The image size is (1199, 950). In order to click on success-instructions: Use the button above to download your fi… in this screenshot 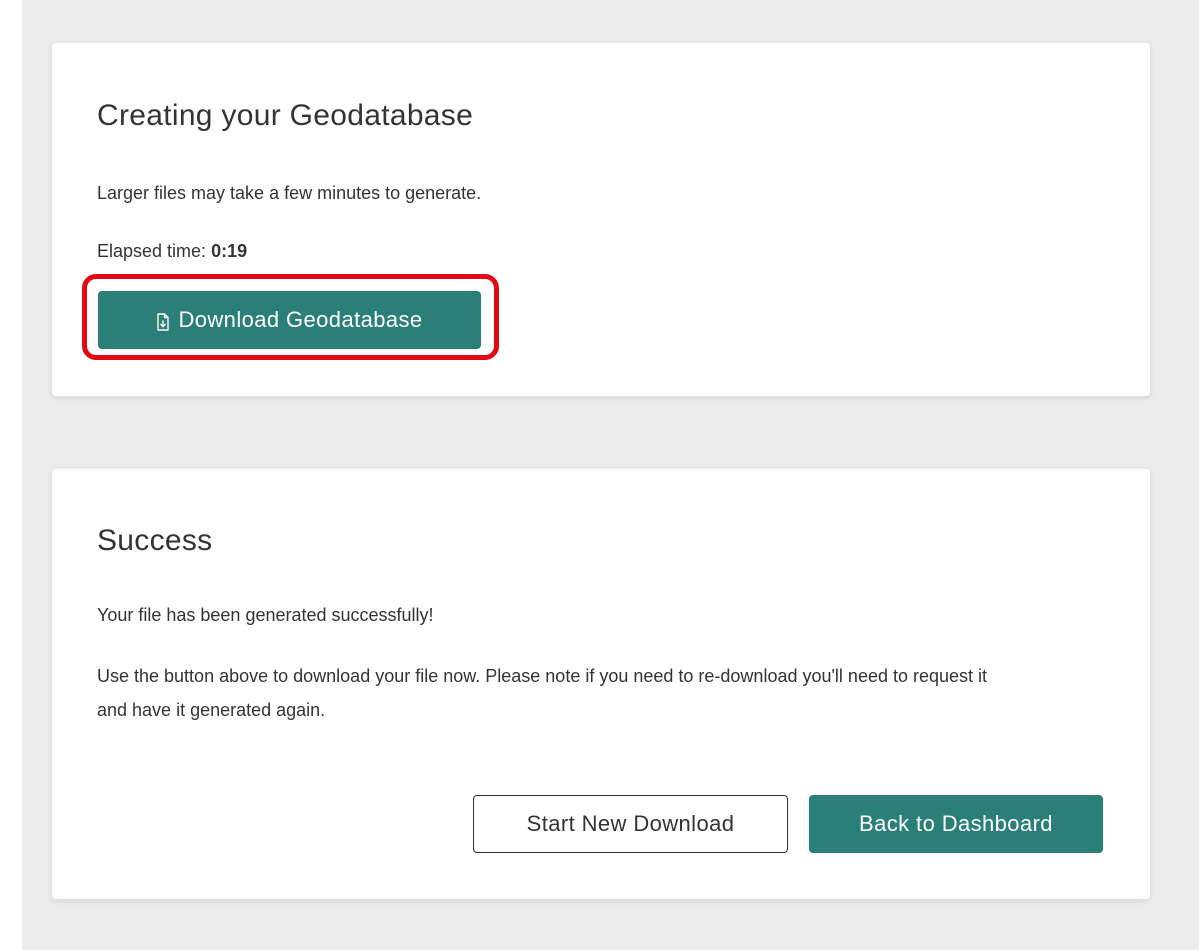, I will do `click(542, 693)`.